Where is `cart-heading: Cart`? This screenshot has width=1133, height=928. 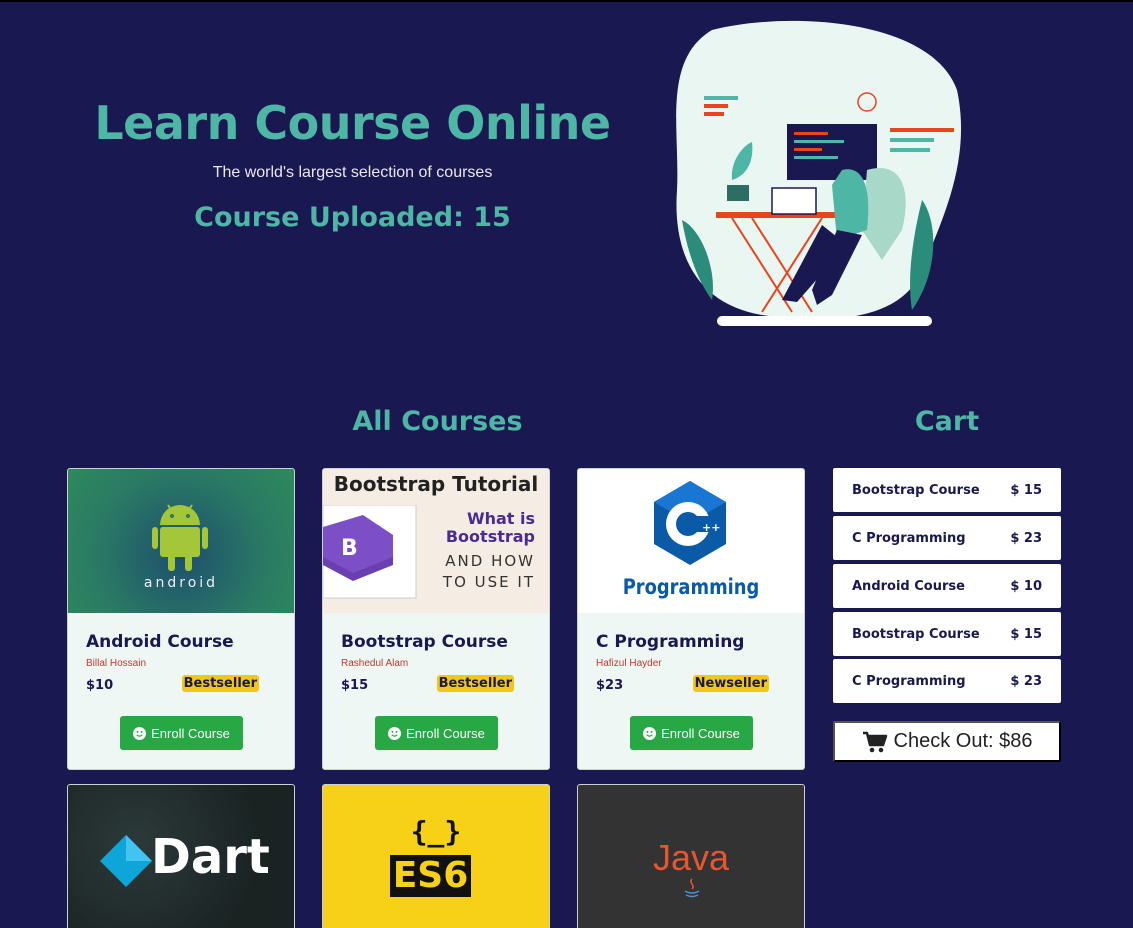
cart-heading: Cart is located at coordinates (947, 421).